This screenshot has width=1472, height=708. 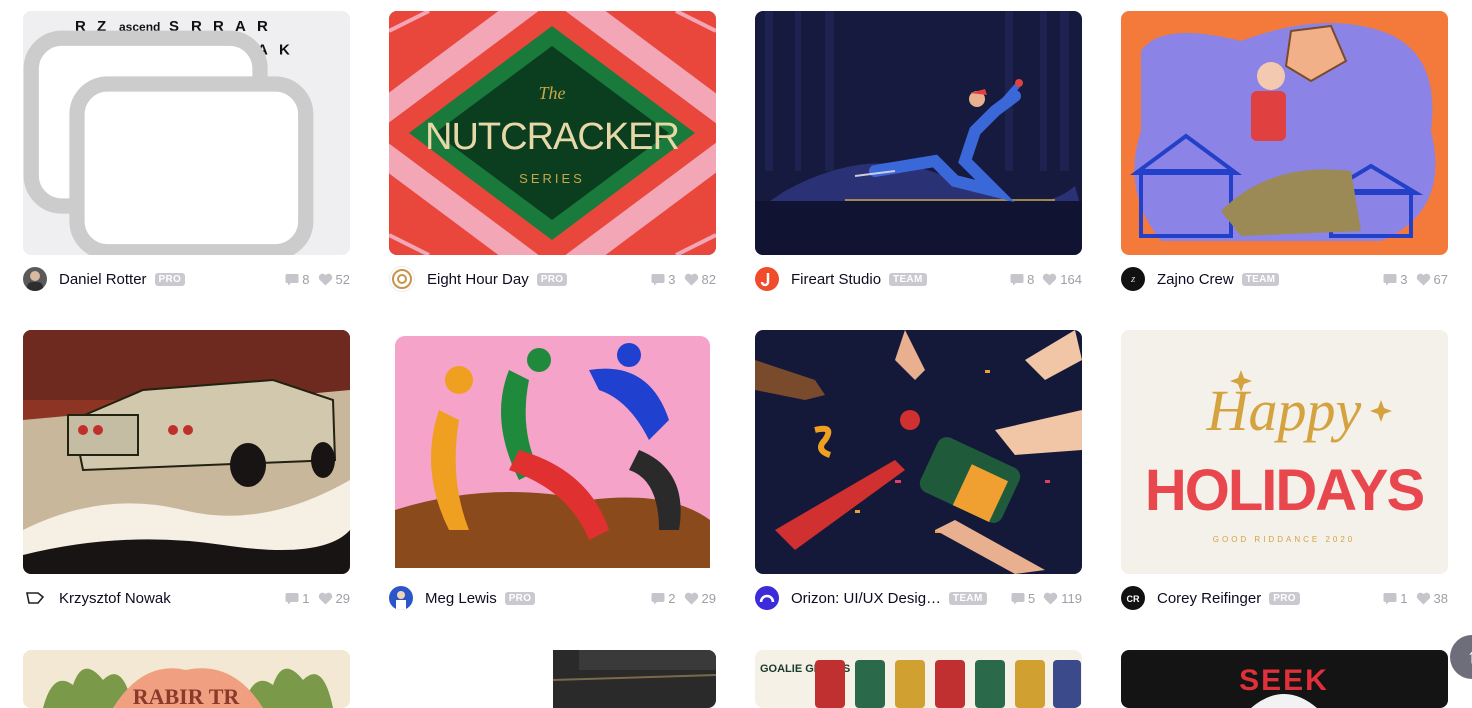 I want to click on dancing-figures-artwork, so click(x=552, y=452).